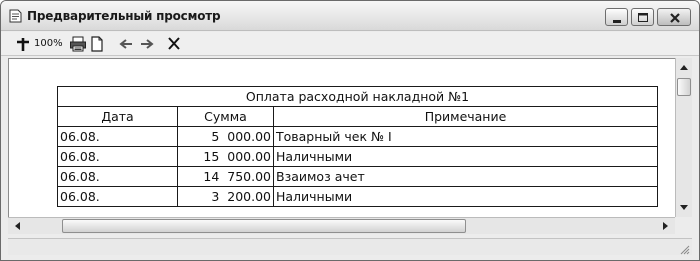 The image size is (700, 261). Describe the element at coordinates (684, 208) in the screenshot. I see `scroll-down-arrow-icon` at that location.